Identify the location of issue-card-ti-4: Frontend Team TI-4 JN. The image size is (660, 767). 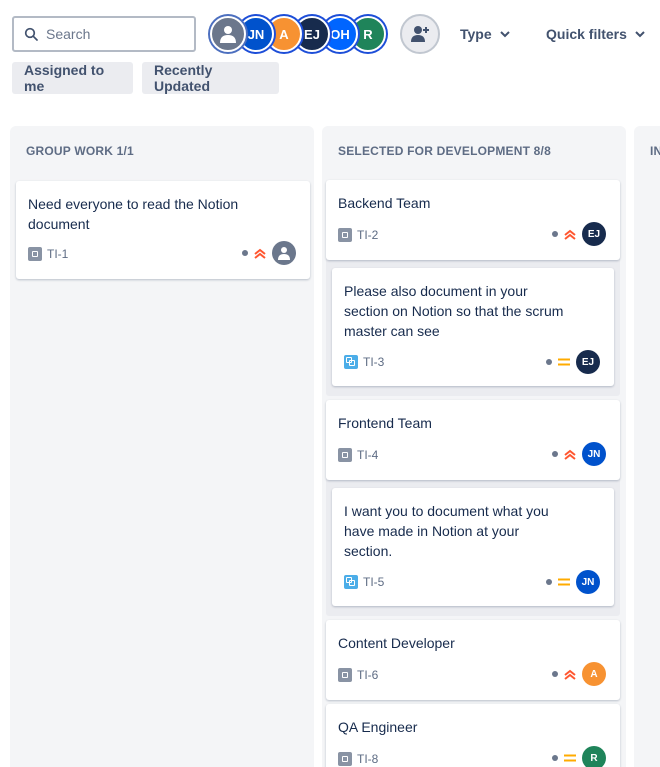
(473, 440).